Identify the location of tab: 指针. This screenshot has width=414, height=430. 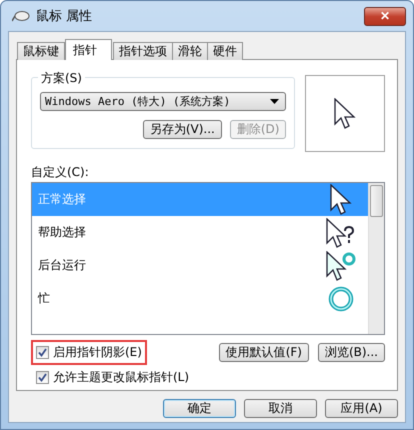
(88, 49).